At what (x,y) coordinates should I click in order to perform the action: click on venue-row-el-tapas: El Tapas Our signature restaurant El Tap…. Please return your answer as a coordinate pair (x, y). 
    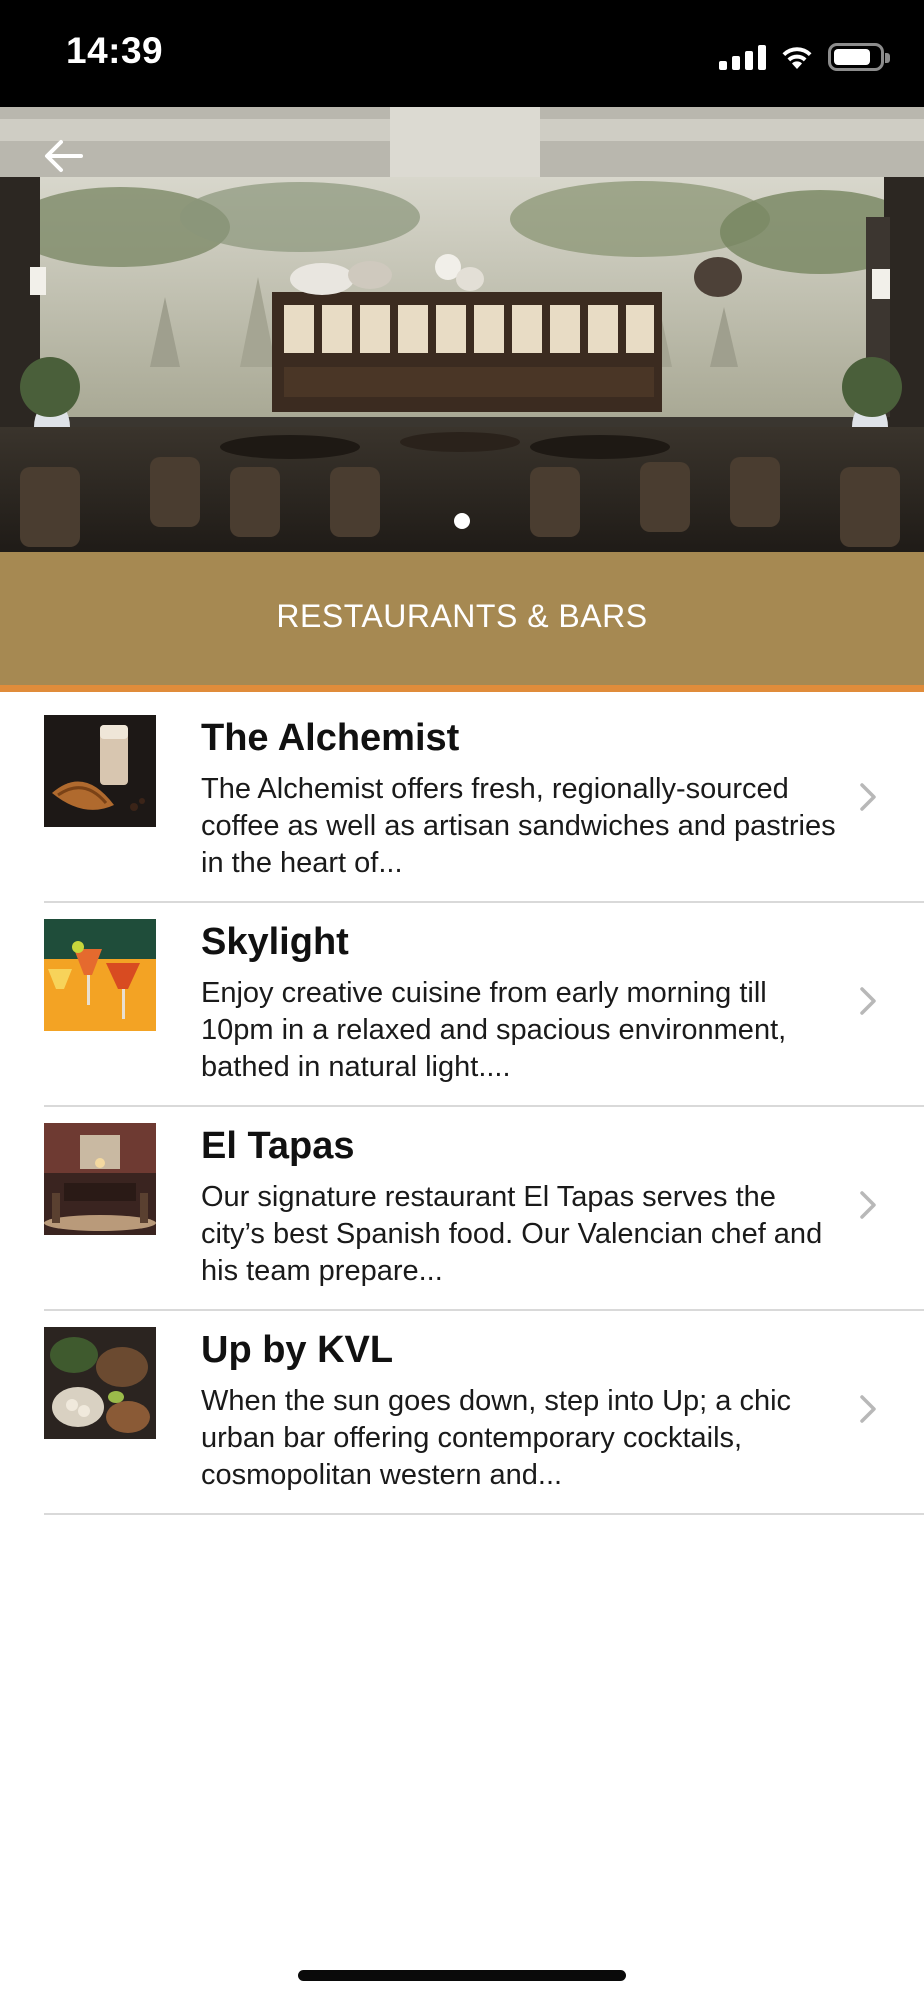
    Looking at the image, I should click on (484, 1209).